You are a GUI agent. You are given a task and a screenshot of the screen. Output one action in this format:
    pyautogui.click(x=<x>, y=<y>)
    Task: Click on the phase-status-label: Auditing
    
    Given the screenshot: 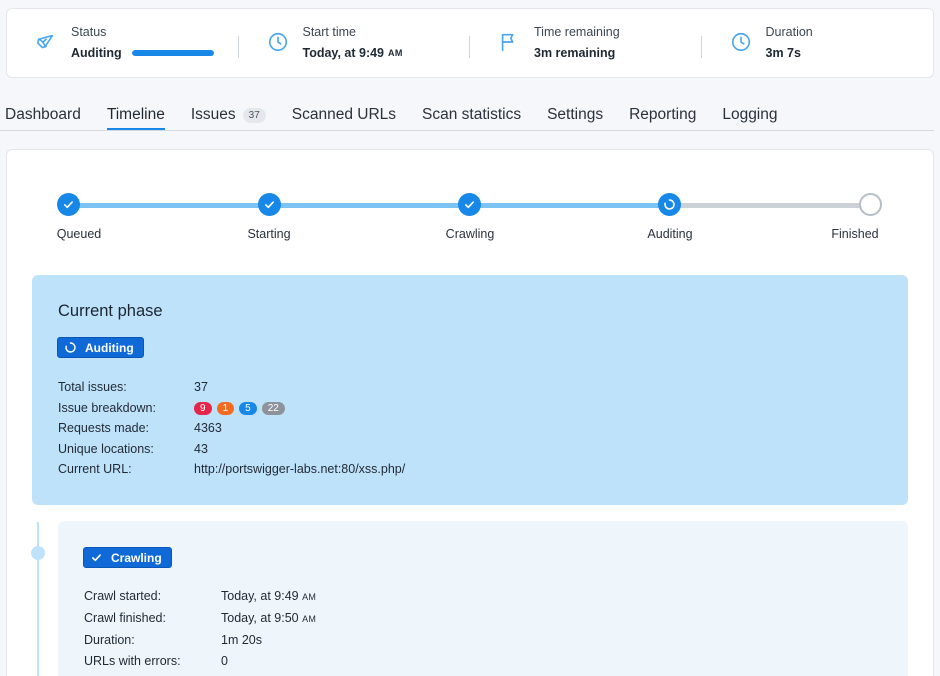 What is the action you would take?
    pyautogui.click(x=109, y=347)
    